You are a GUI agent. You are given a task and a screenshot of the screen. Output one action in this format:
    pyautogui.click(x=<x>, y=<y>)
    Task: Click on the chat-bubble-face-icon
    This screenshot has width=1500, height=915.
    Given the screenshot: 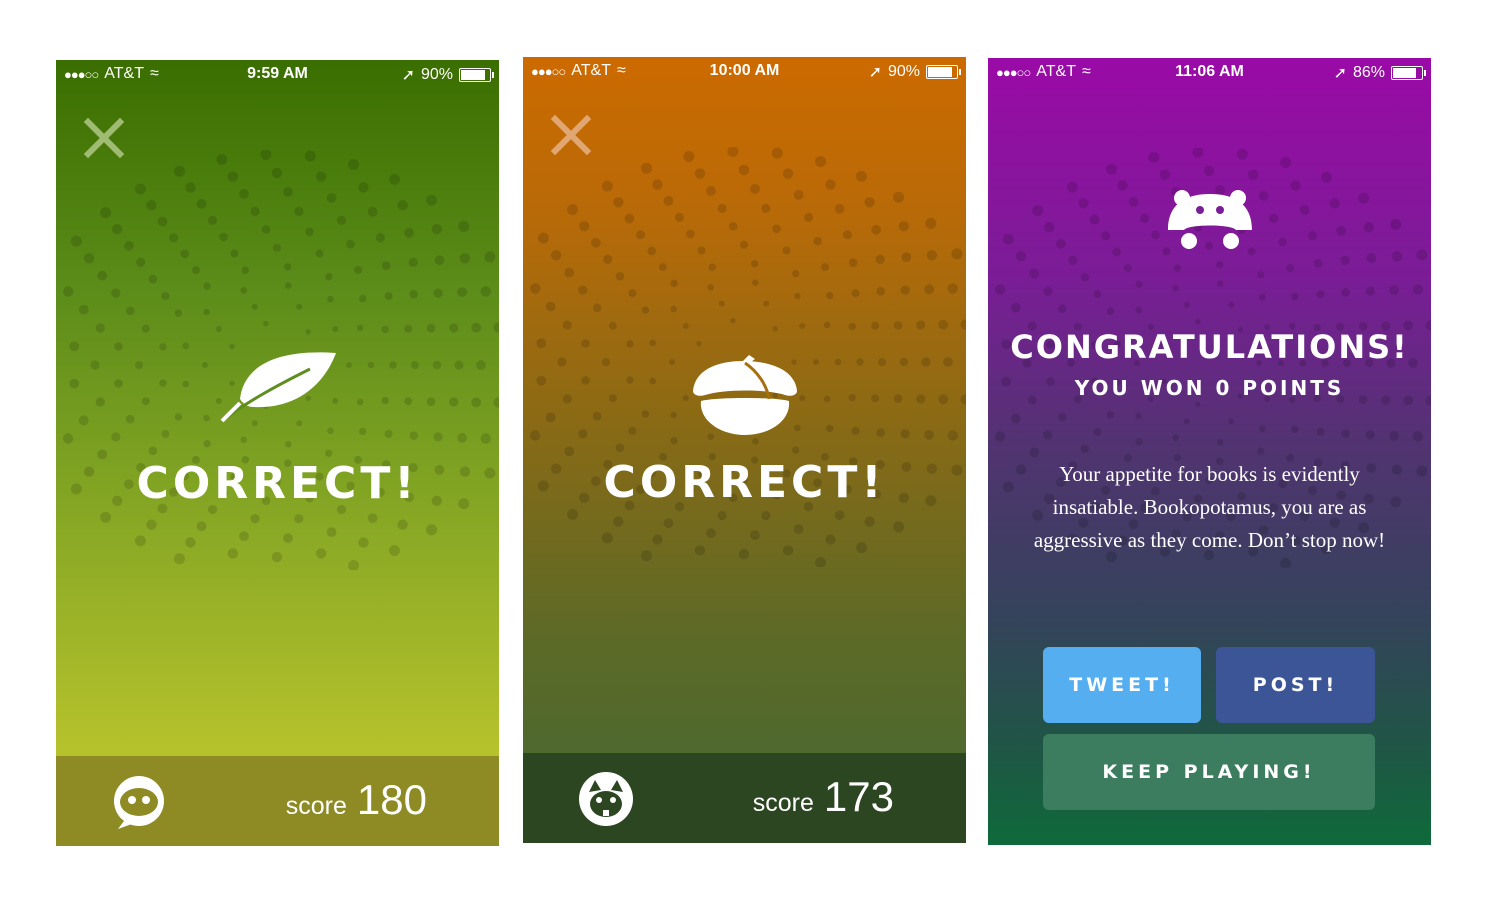 What is the action you would take?
    pyautogui.click(x=139, y=802)
    